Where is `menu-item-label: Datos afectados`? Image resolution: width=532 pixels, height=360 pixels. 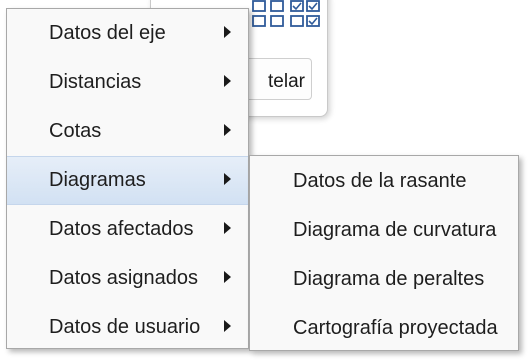
menu-item-label: Datos afectados is located at coordinates (121, 229).